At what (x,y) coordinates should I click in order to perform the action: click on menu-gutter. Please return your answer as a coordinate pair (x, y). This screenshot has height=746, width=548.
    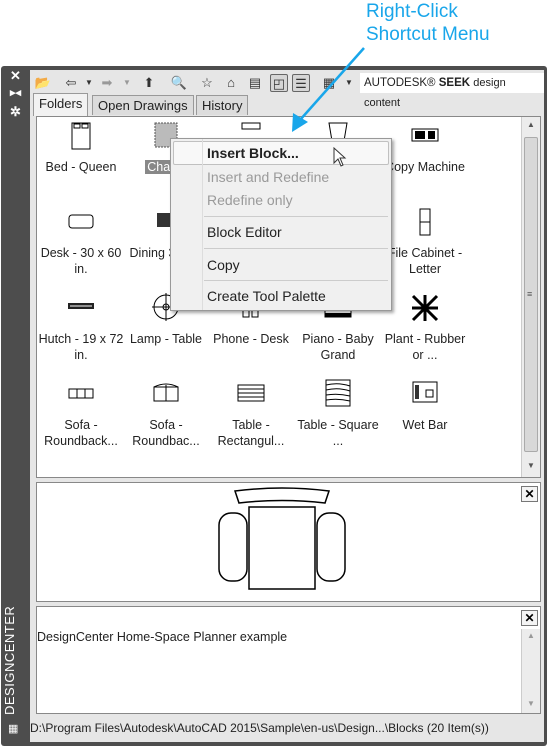
    Looking at the image, I should click on (202, 224).